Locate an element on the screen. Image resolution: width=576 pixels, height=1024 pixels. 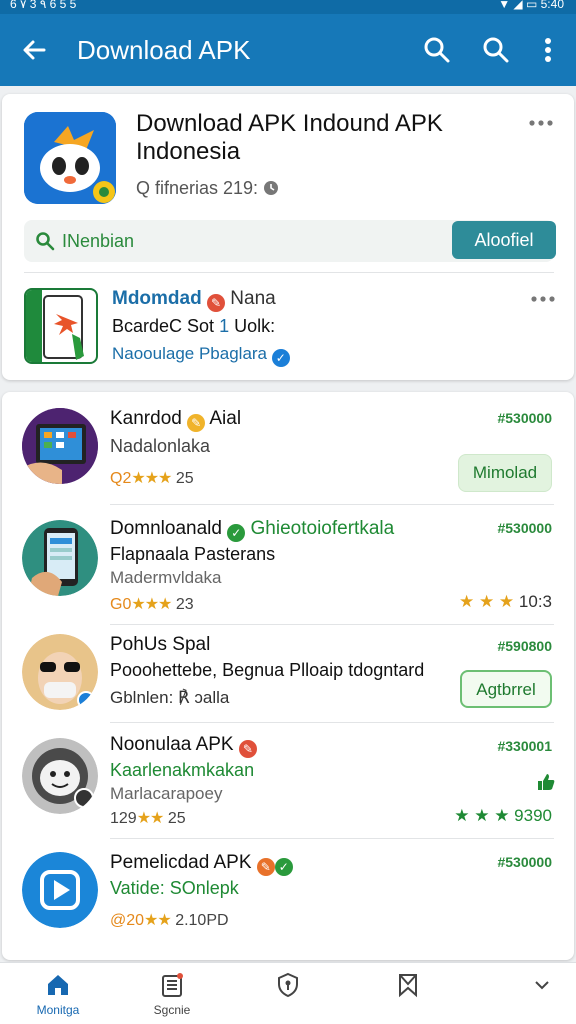
mascot-icon is located at coordinates (70, 158).